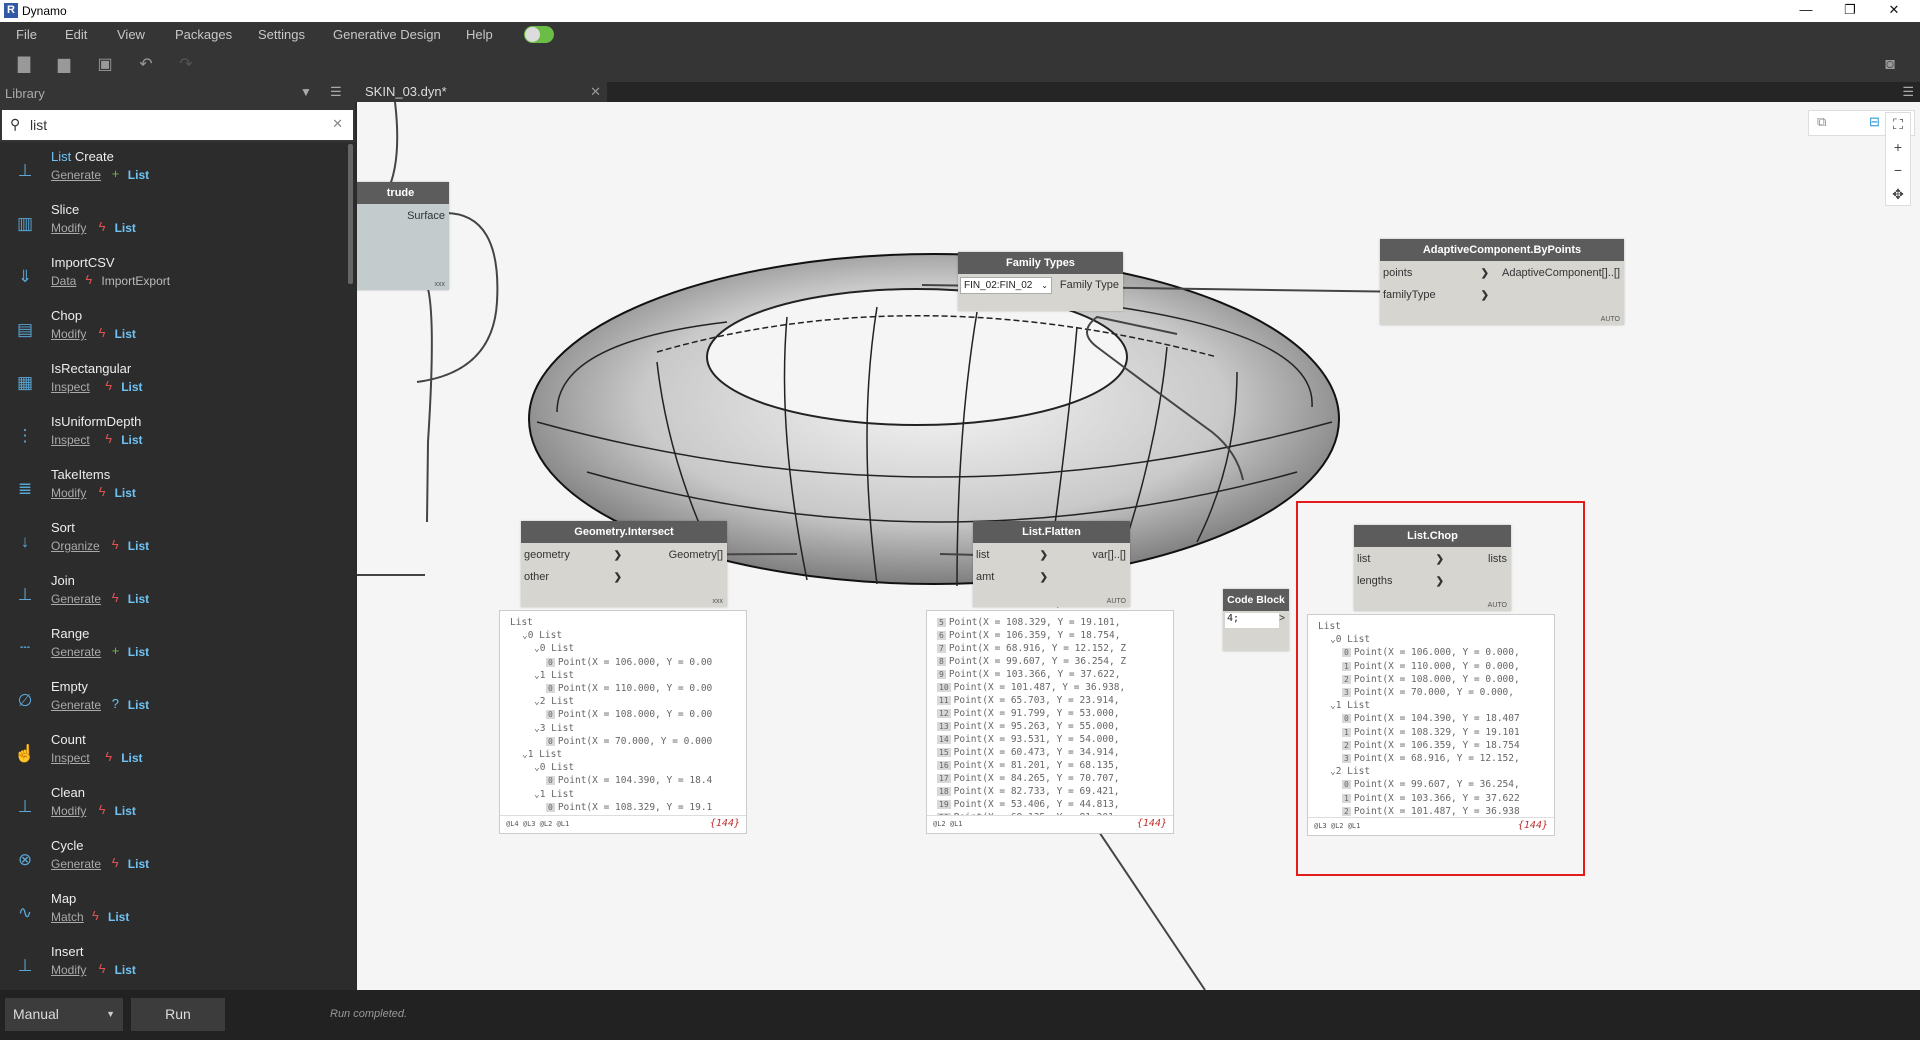 Image resolution: width=1920 pixels, height=1040 pixels. Describe the element at coordinates (172, 327) in the screenshot. I see `library-result: ▤ Chop Modify ϟ List` at that location.